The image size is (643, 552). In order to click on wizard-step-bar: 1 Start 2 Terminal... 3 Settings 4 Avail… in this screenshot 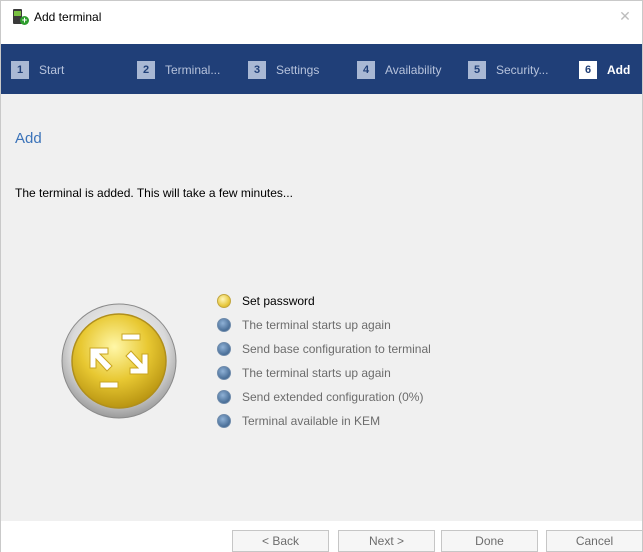, I will do `click(321, 69)`.